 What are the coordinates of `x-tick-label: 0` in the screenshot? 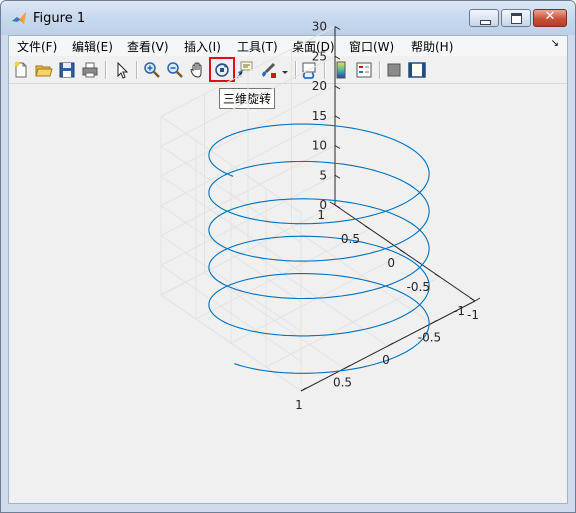 It's located at (386, 360).